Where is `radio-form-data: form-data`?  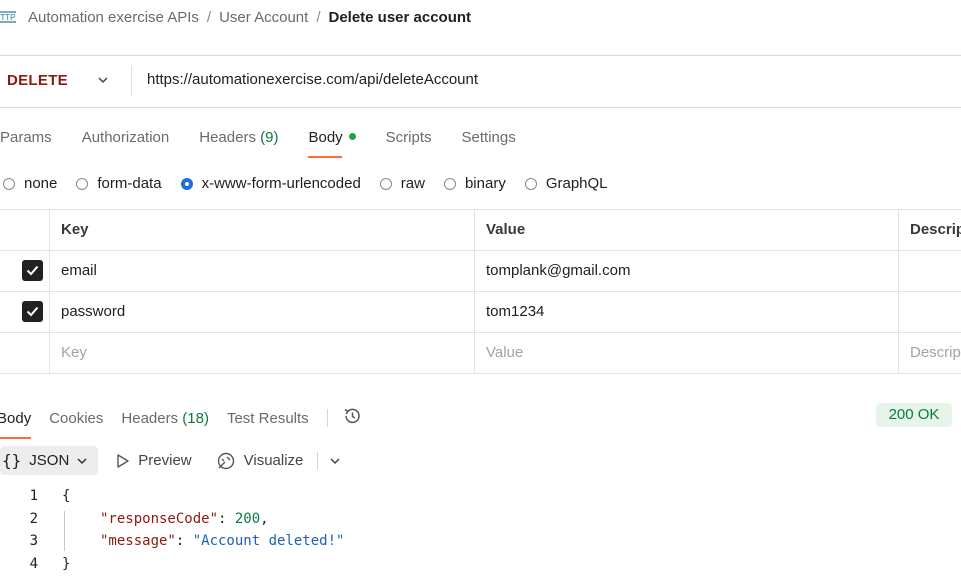
radio-form-data: form-data is located at coordinates (119, 183).